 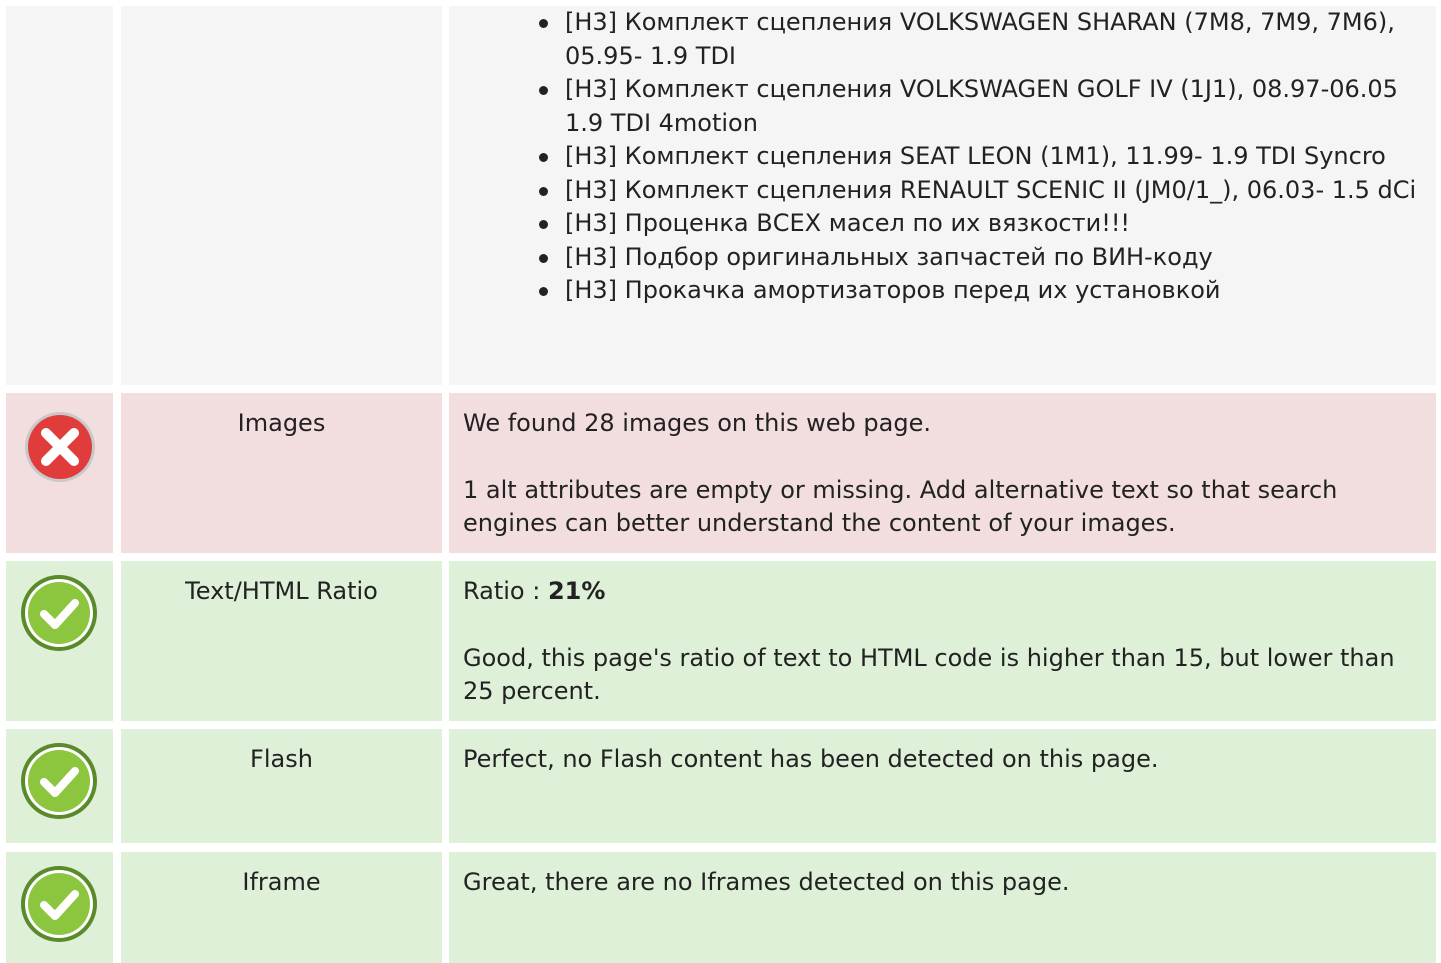 What do you see at coordinates (60, 447) in the screenshot?
I see `error-icon` at bounding box center [60, 447].